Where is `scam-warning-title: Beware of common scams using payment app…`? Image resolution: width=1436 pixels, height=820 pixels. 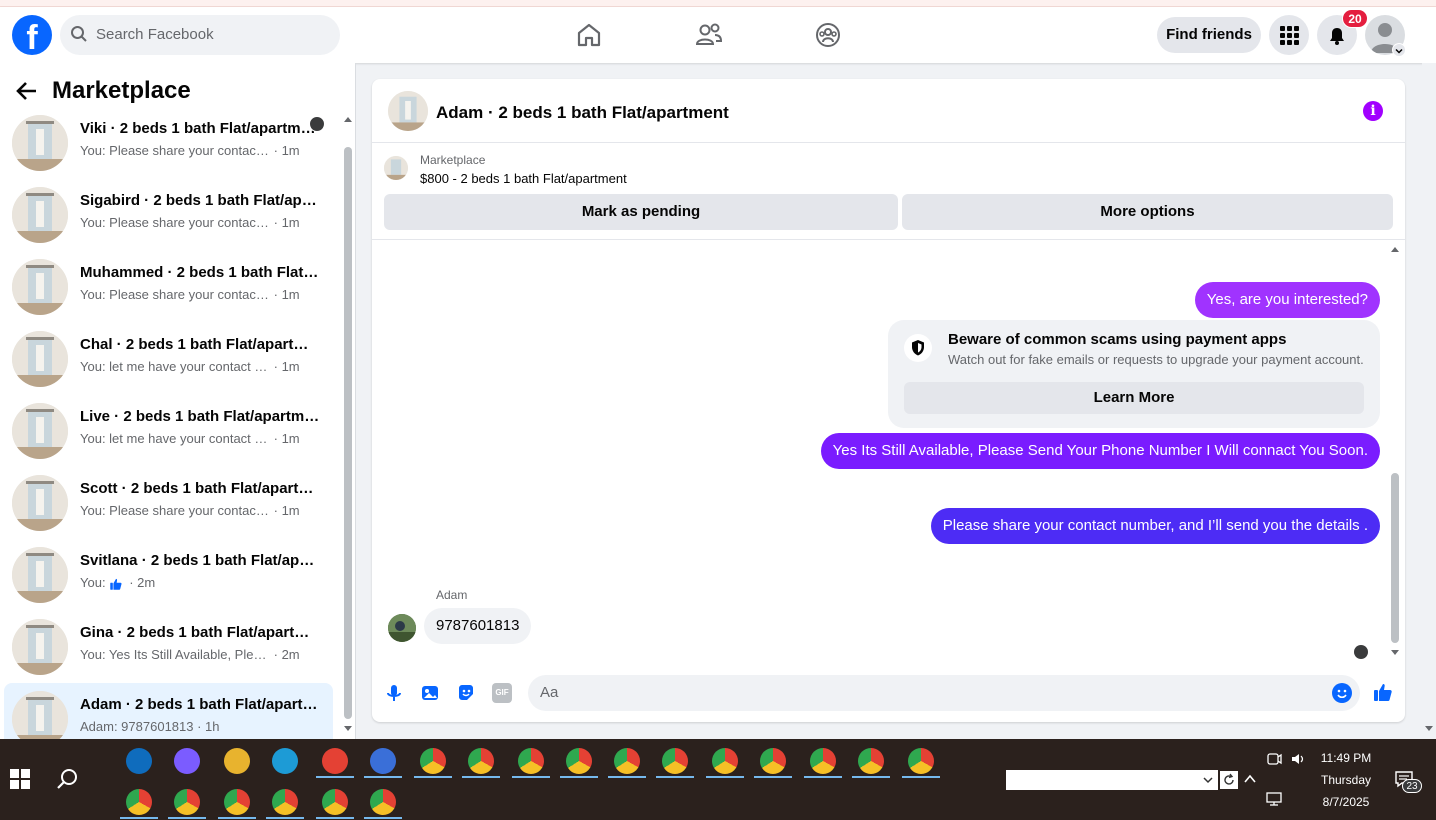 scam-warning-title: Beware of common scams using payment app… is located at coordinates (1117, 339).